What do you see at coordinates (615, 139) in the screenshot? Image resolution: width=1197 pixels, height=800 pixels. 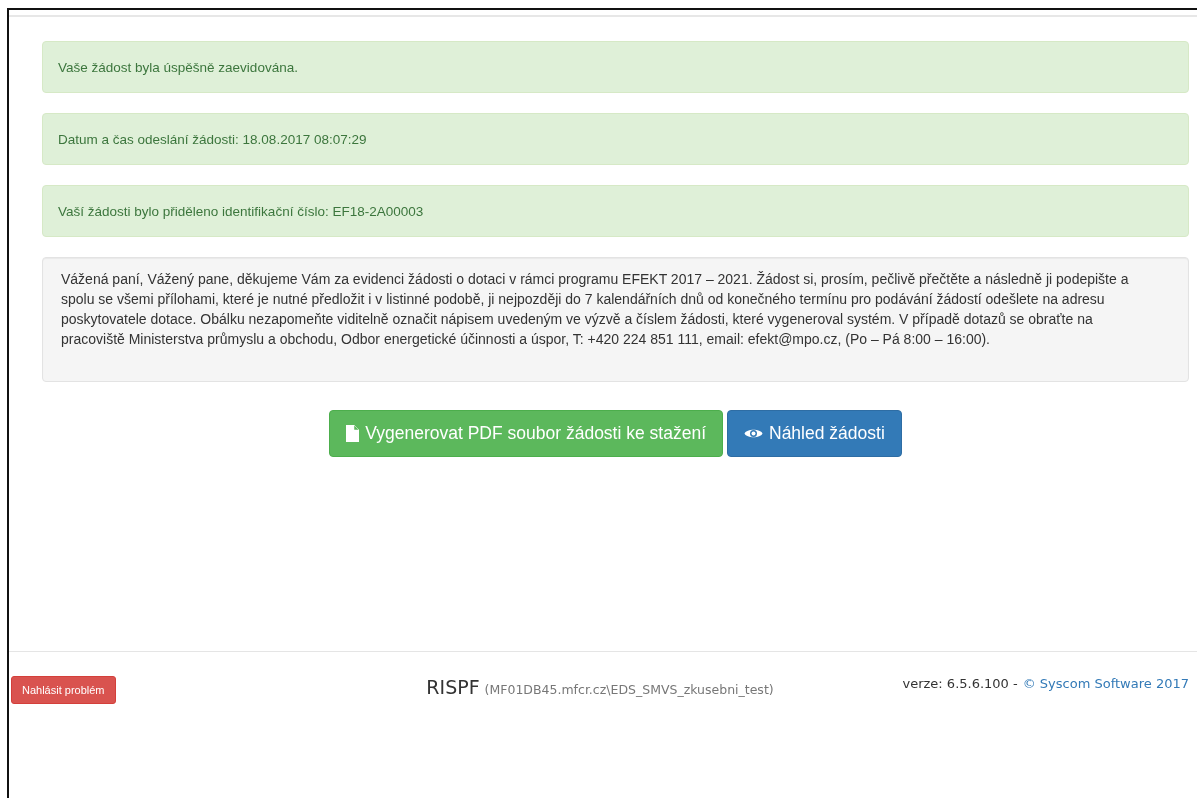 I see `success-alert: Datum a čas odeslání žádosti: 18.08.2017 08:07:29` at bounding box center [615, 139].